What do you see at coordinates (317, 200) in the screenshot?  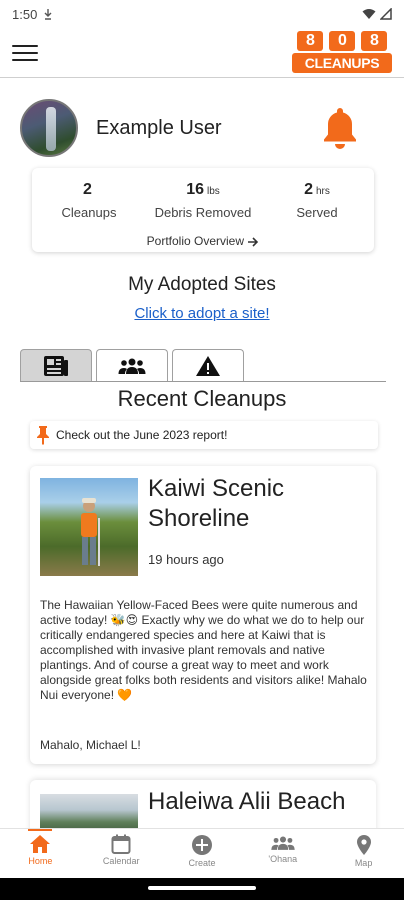 I see `stat-hours: 2 hrs Served` at bounding box center [317, 200].